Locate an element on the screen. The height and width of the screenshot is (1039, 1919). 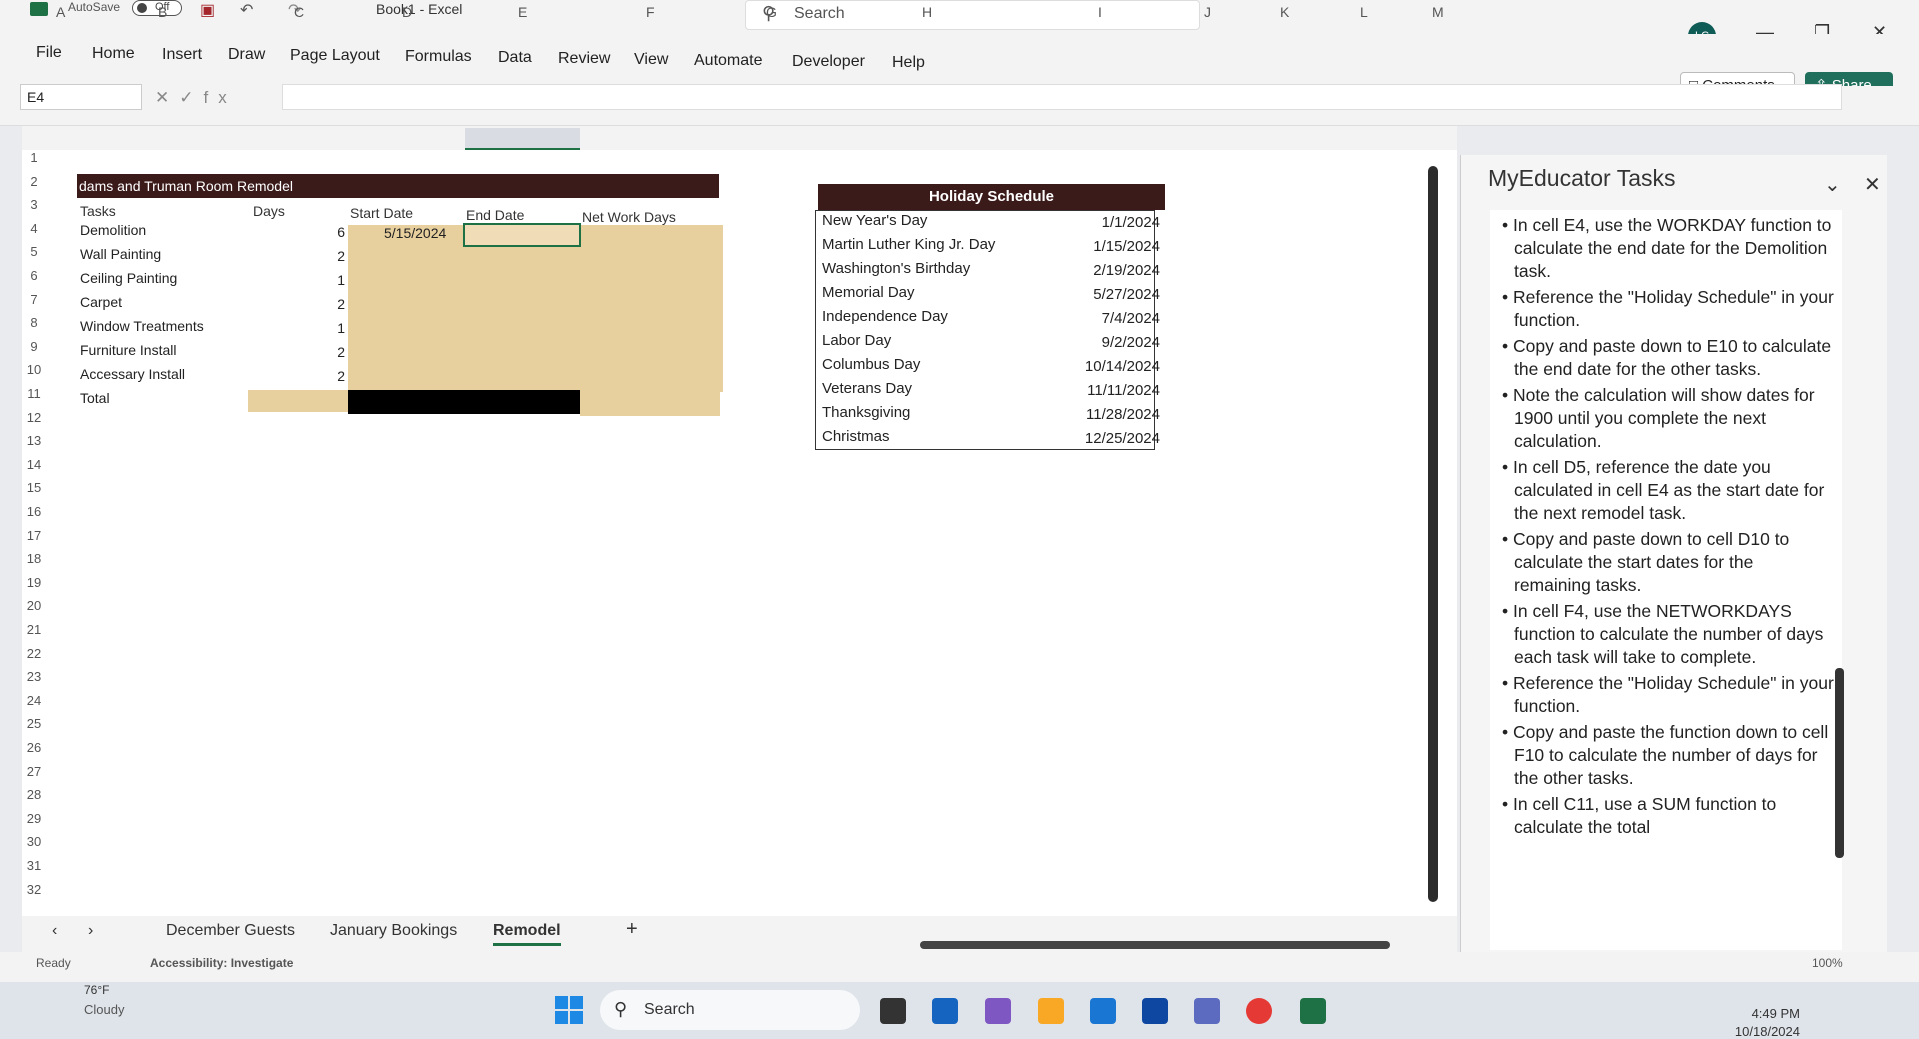
row-header: 16 is located at coordinates (34, 511).